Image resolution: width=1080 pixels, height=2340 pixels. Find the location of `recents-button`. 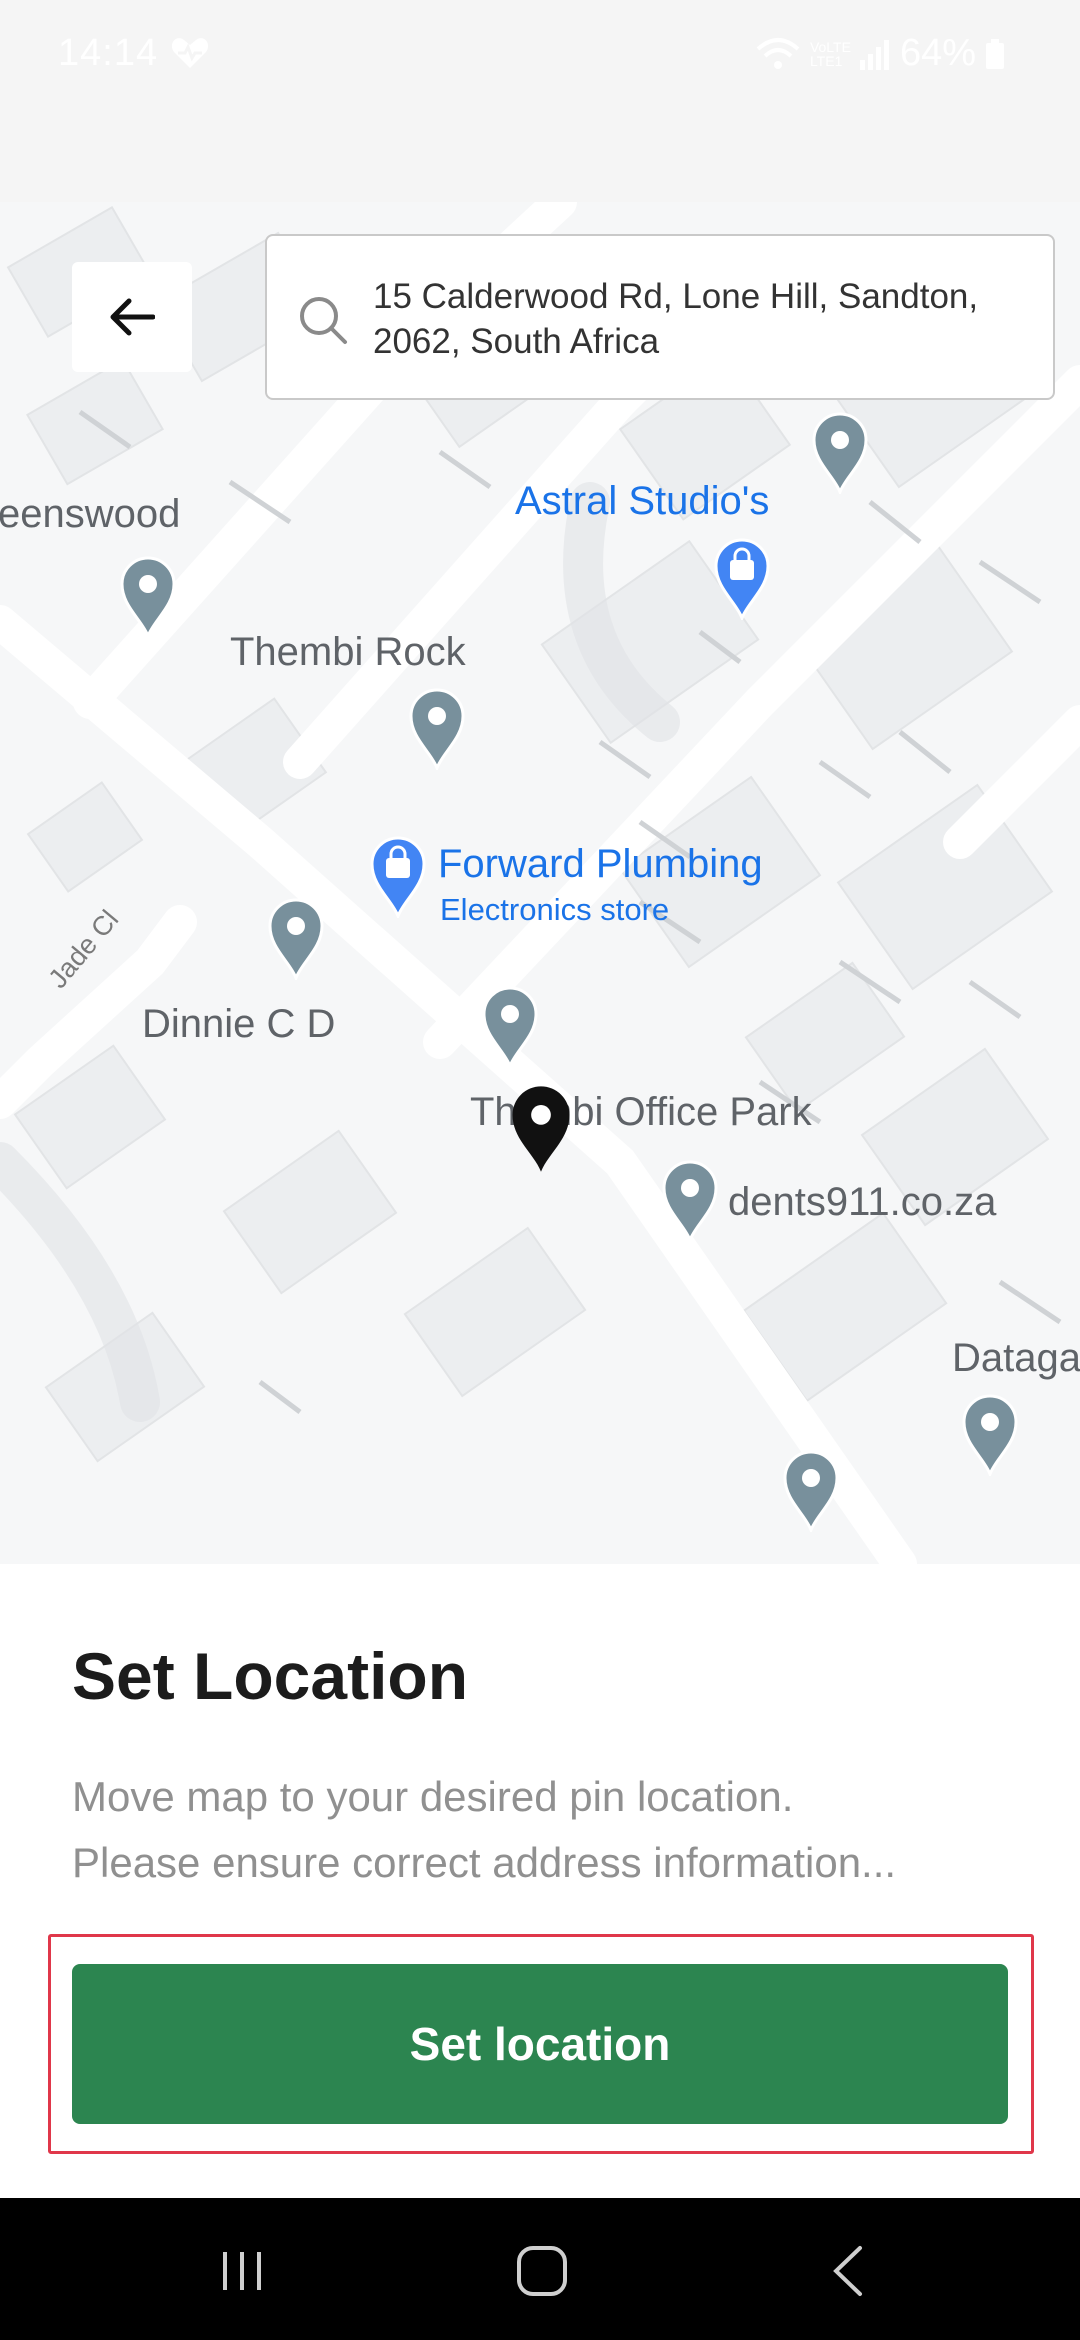

recents-button is located at coordinates (242, 2271).